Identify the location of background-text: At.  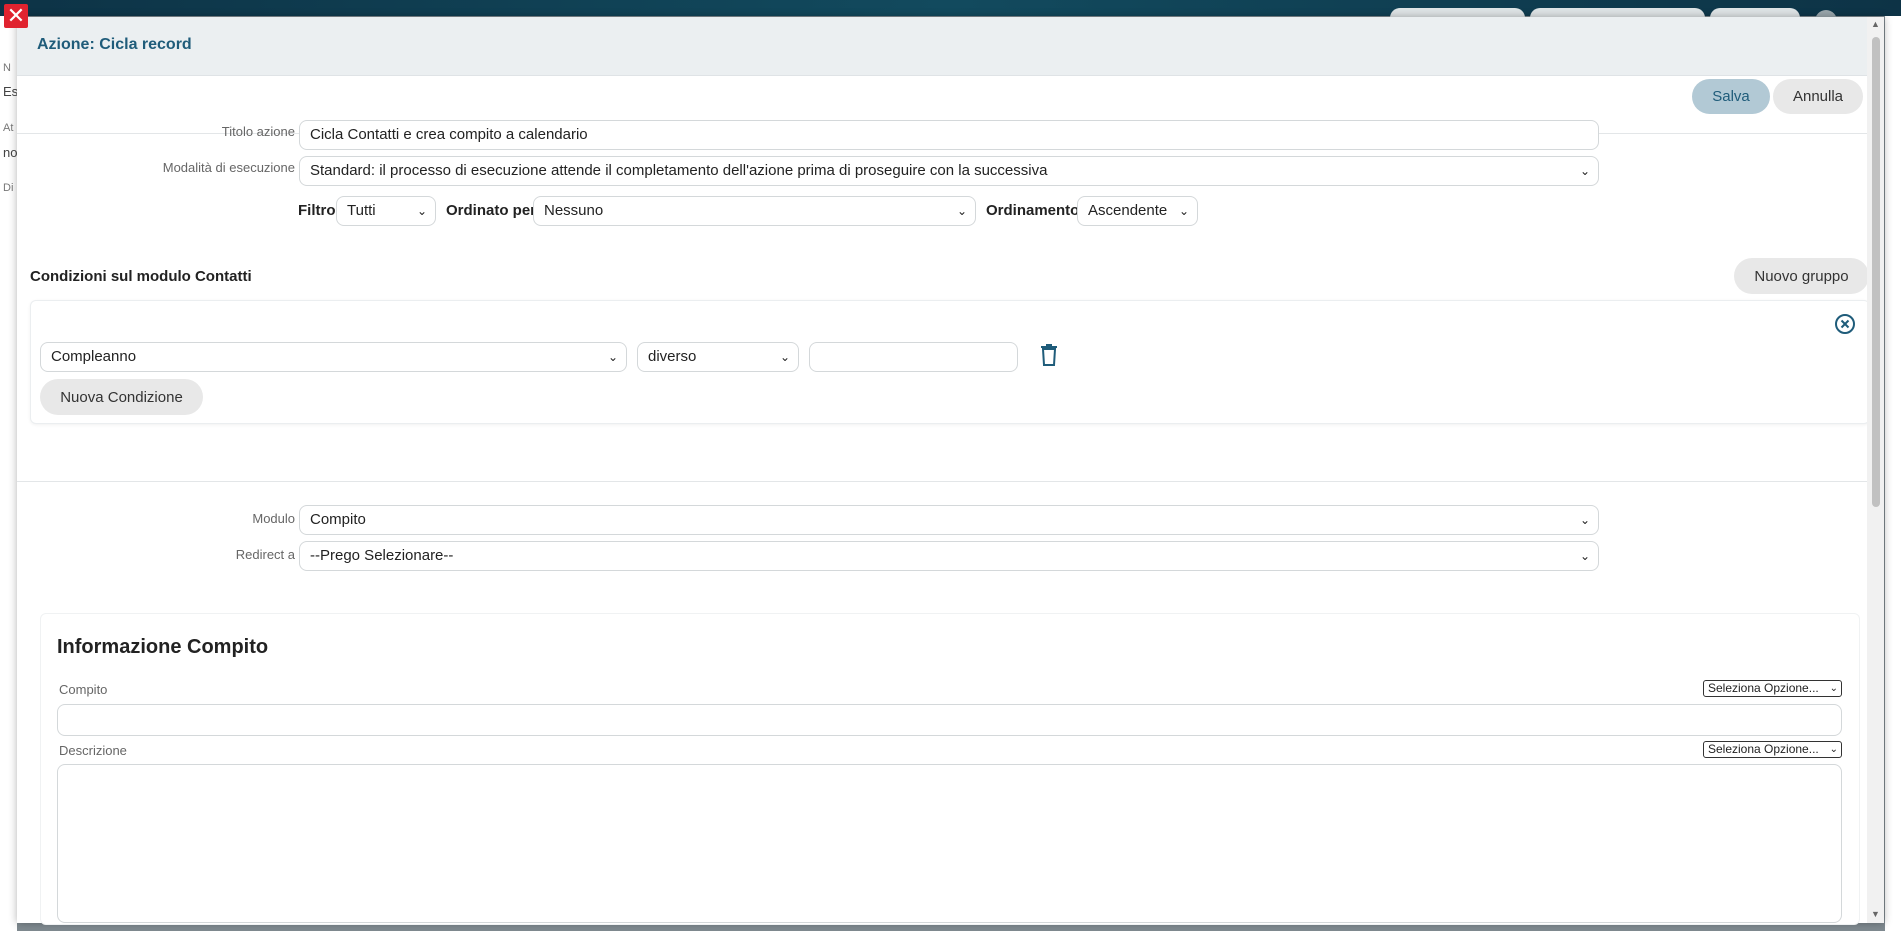
(8, 128).